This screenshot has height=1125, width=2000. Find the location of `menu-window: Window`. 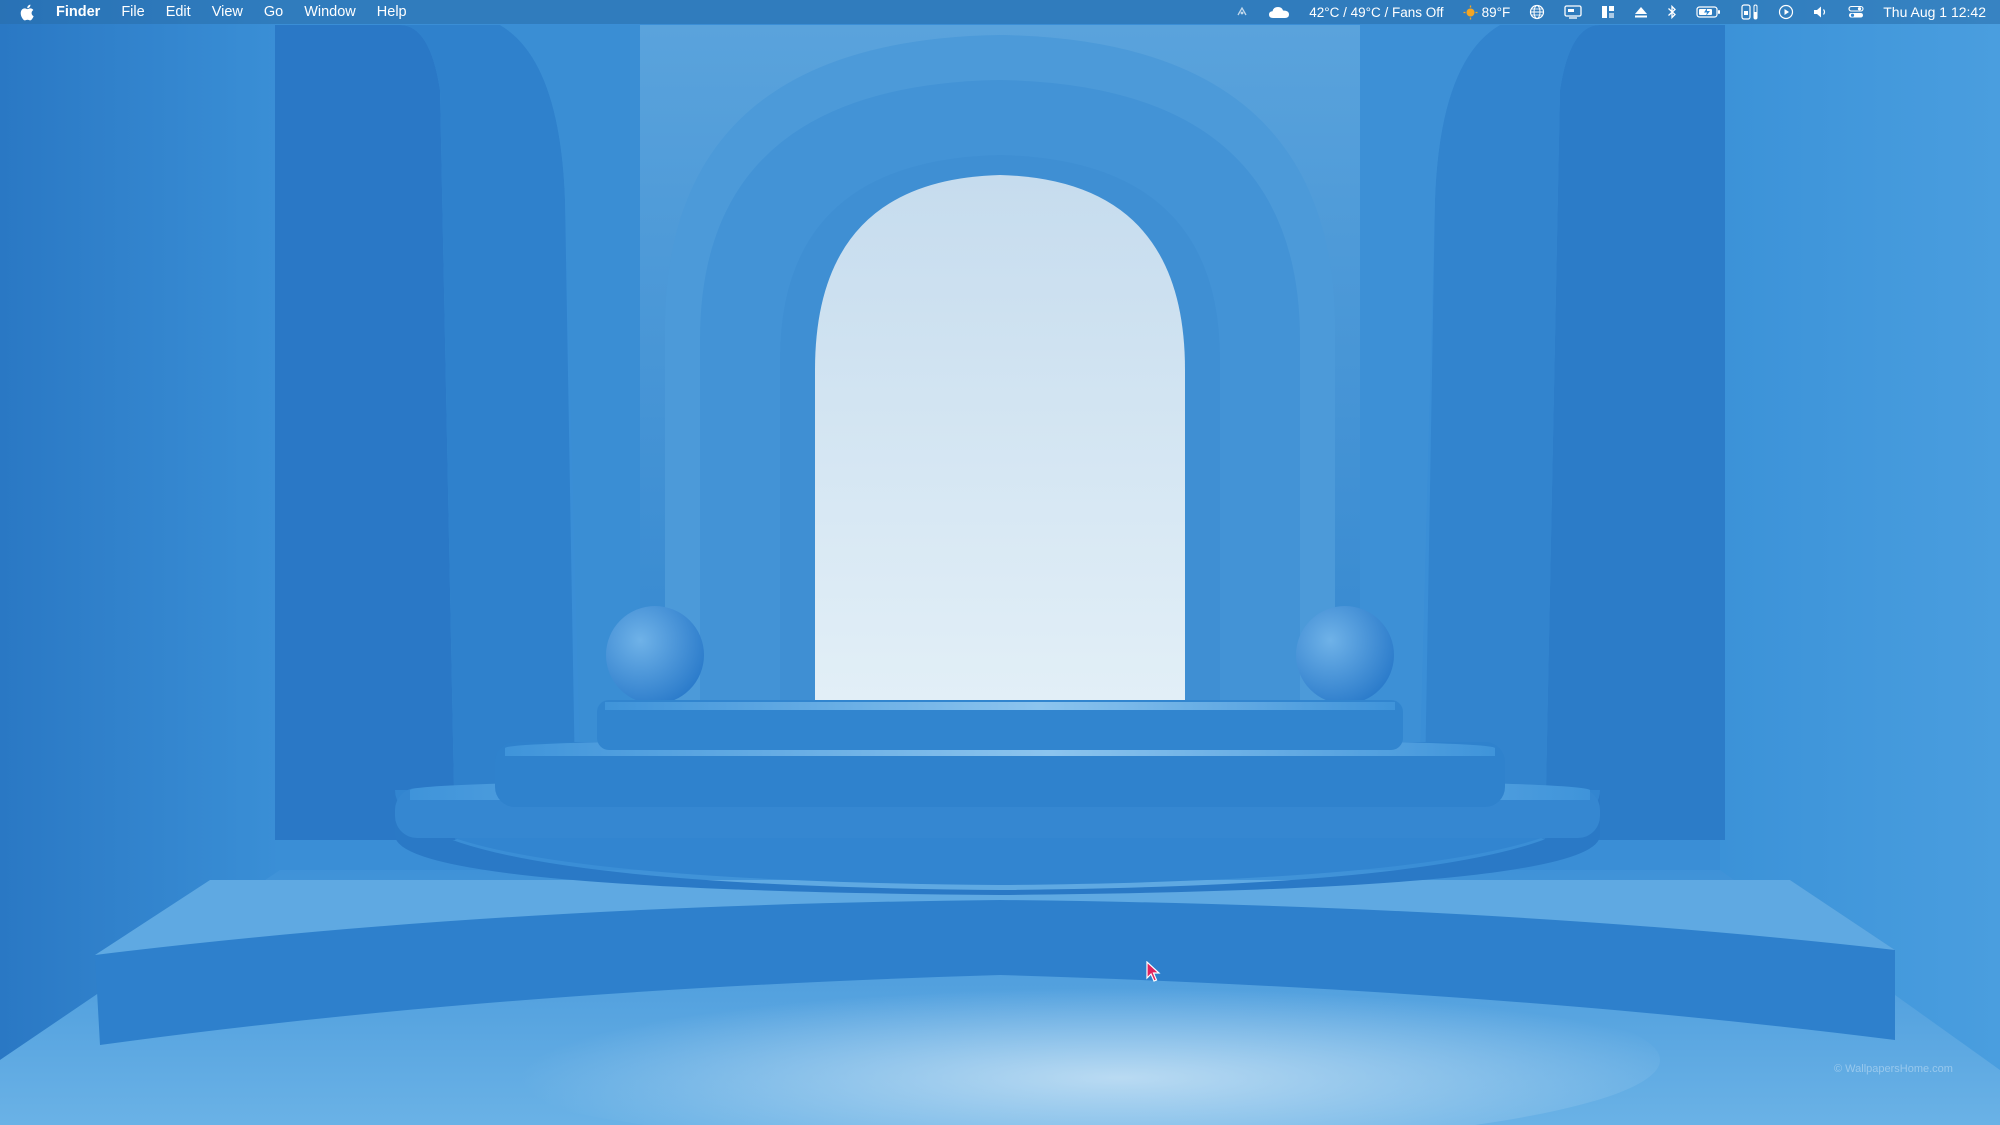

menu-window: Window is located at coordinates (330, 12).